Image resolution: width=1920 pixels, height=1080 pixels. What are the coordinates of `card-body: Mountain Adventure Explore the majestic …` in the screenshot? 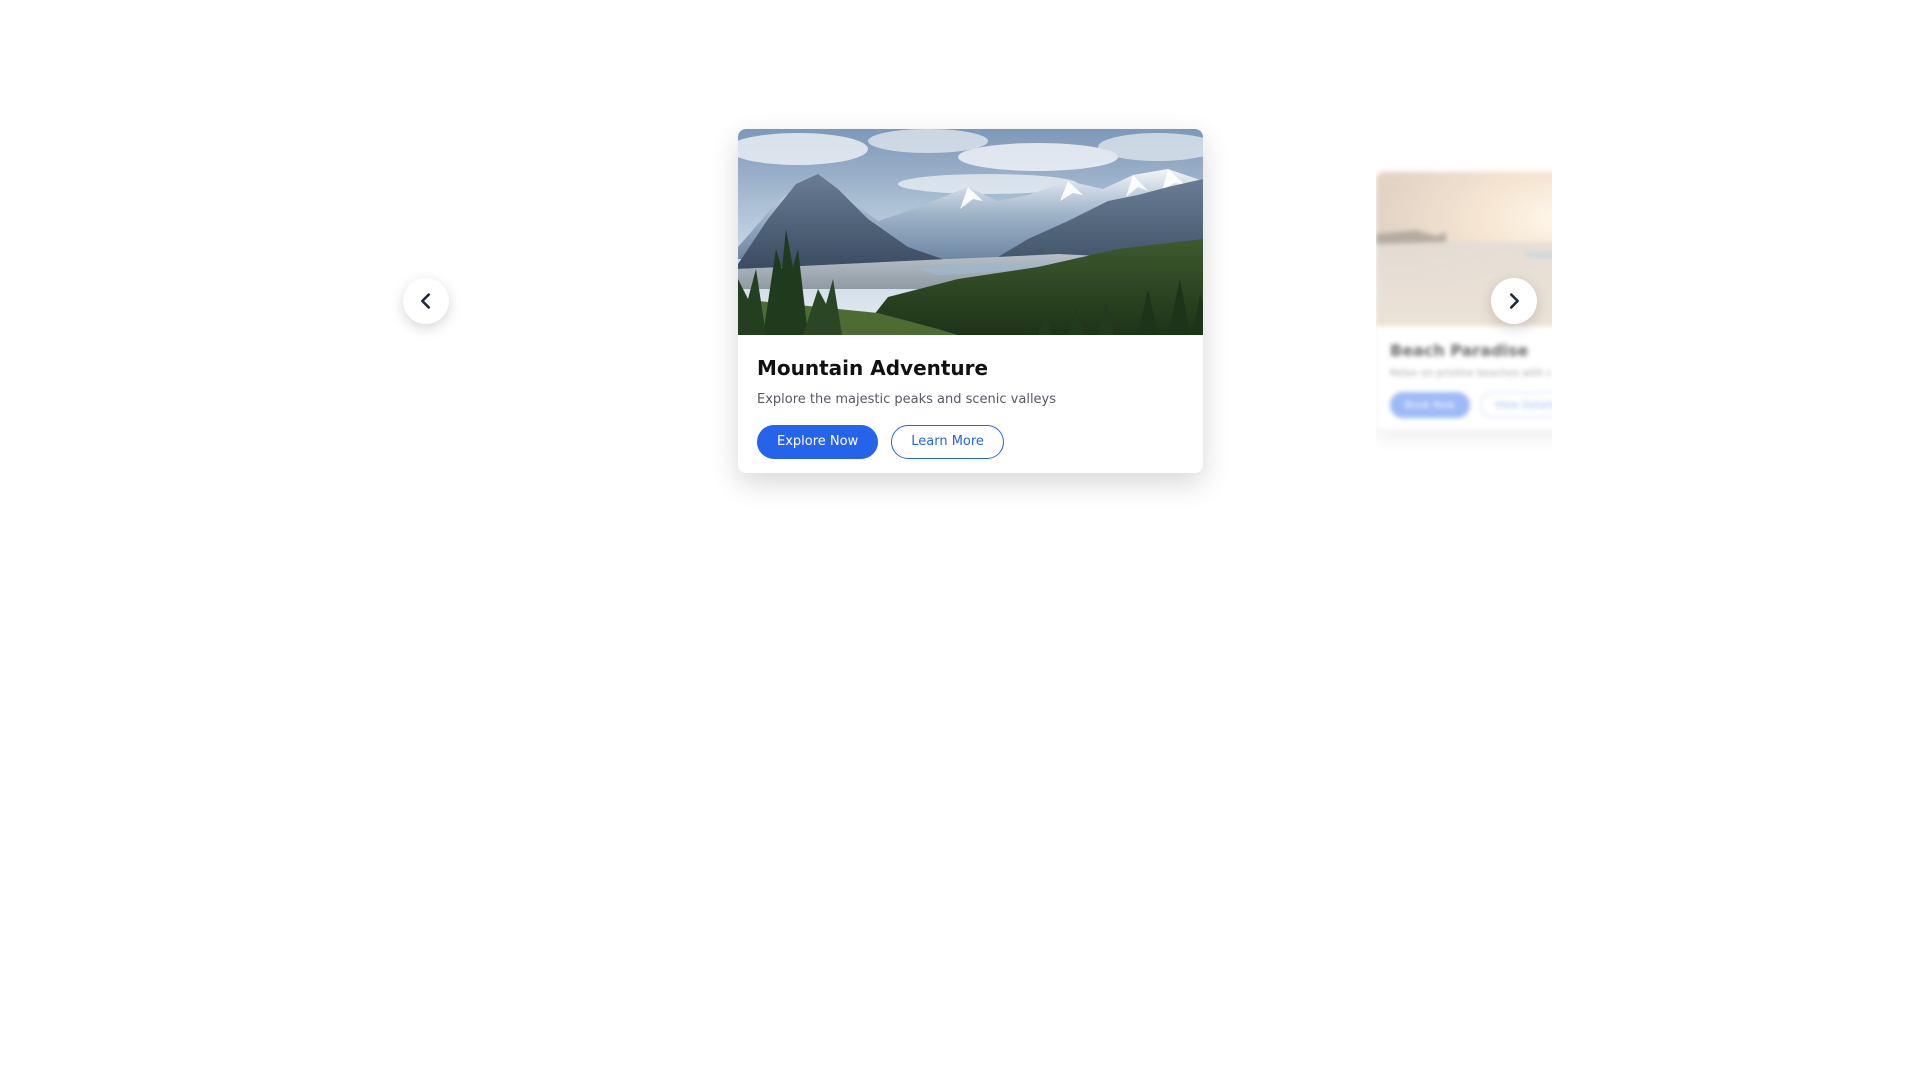 It's located at (970, 397).